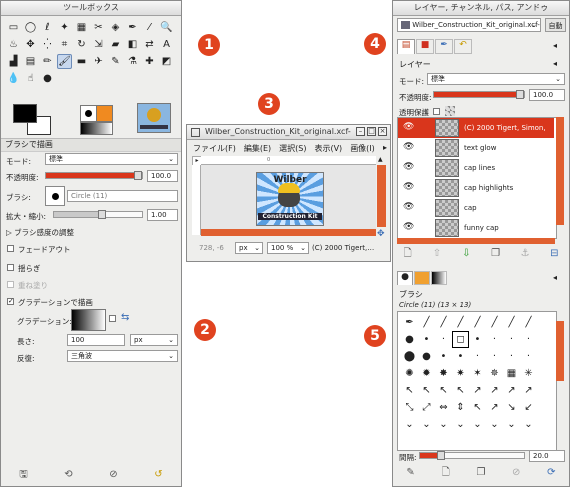  What do you see at coordinates (64, 61) in the screenshot?
I see `paintbrush-icon: 🖌` at bounding box center [64, 61].